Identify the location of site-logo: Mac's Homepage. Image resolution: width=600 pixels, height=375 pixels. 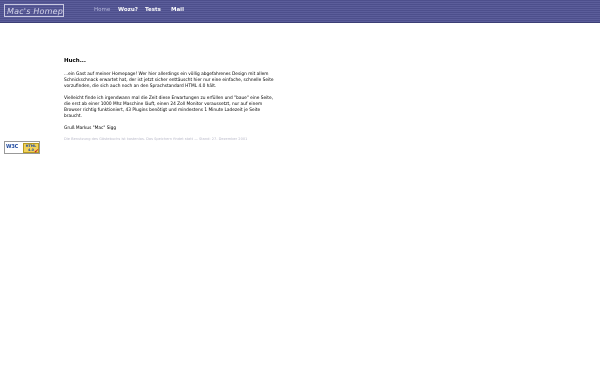
(34, 10).